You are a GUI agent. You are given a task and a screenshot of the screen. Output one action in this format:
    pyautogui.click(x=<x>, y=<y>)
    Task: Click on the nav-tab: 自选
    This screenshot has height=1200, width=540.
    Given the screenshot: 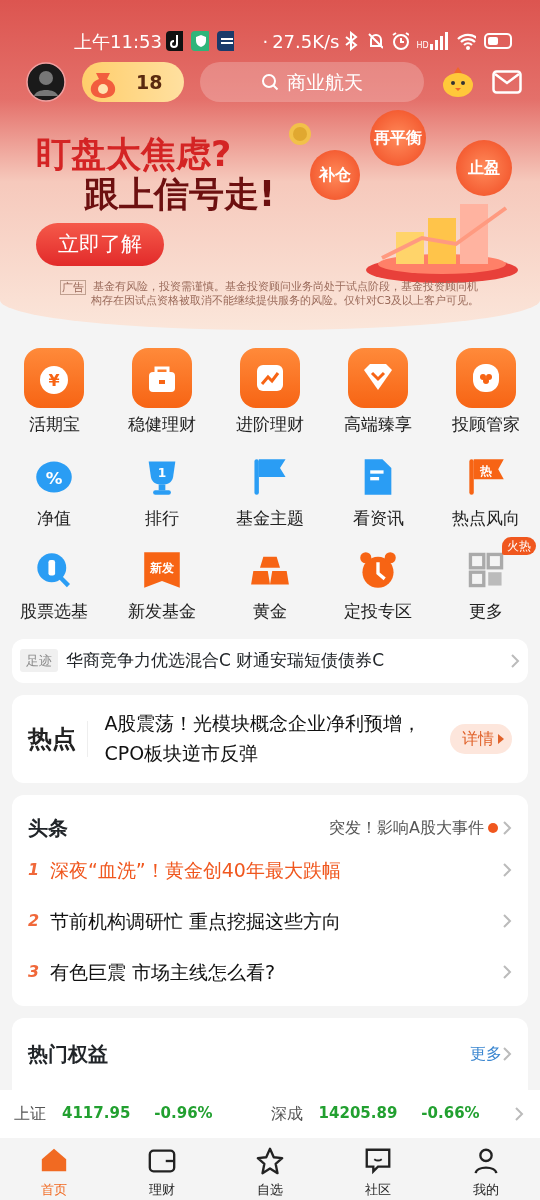 What is the action you would take?
    pyautogui.click(x=270, y=1168)
    